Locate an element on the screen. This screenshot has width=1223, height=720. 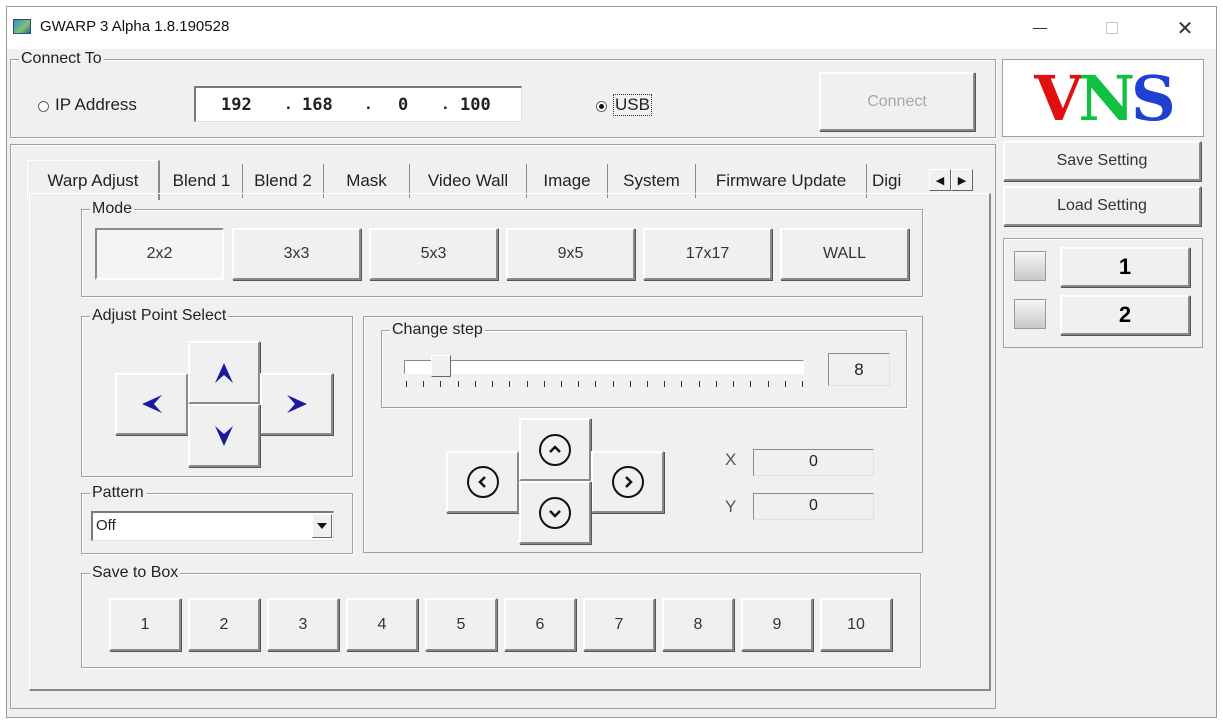
save-to-box-label: Save to Box is located at coordinates (135, 573).